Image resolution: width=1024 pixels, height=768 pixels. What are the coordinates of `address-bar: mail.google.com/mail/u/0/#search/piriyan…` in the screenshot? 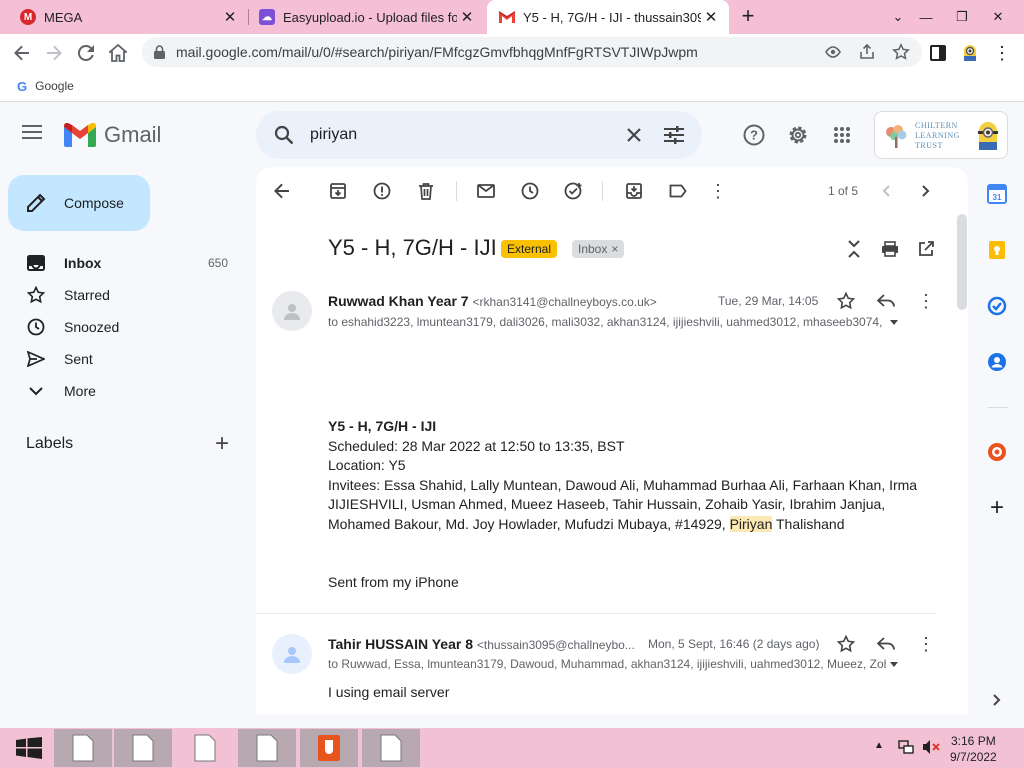 It's located at (532, 52).